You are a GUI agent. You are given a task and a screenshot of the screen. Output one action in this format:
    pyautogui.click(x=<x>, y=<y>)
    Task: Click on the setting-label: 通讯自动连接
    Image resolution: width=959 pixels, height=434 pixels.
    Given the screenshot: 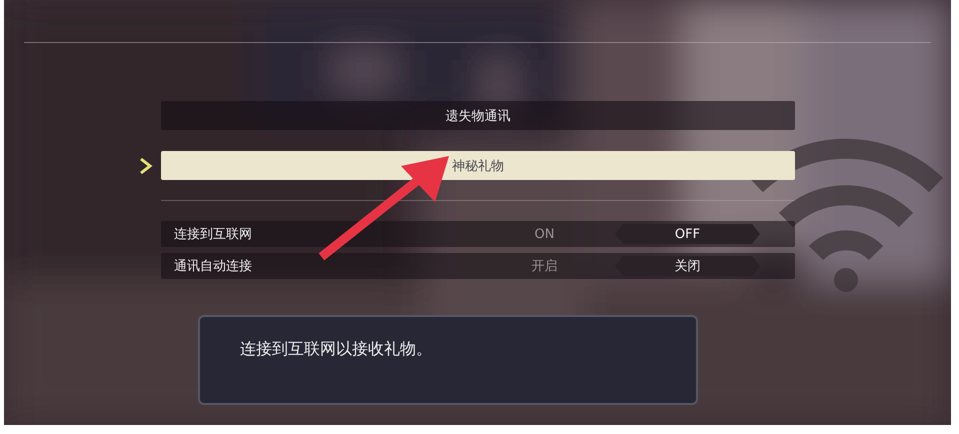 What is the action you would take?
    pyautogui.click(x=213, y=266)
    